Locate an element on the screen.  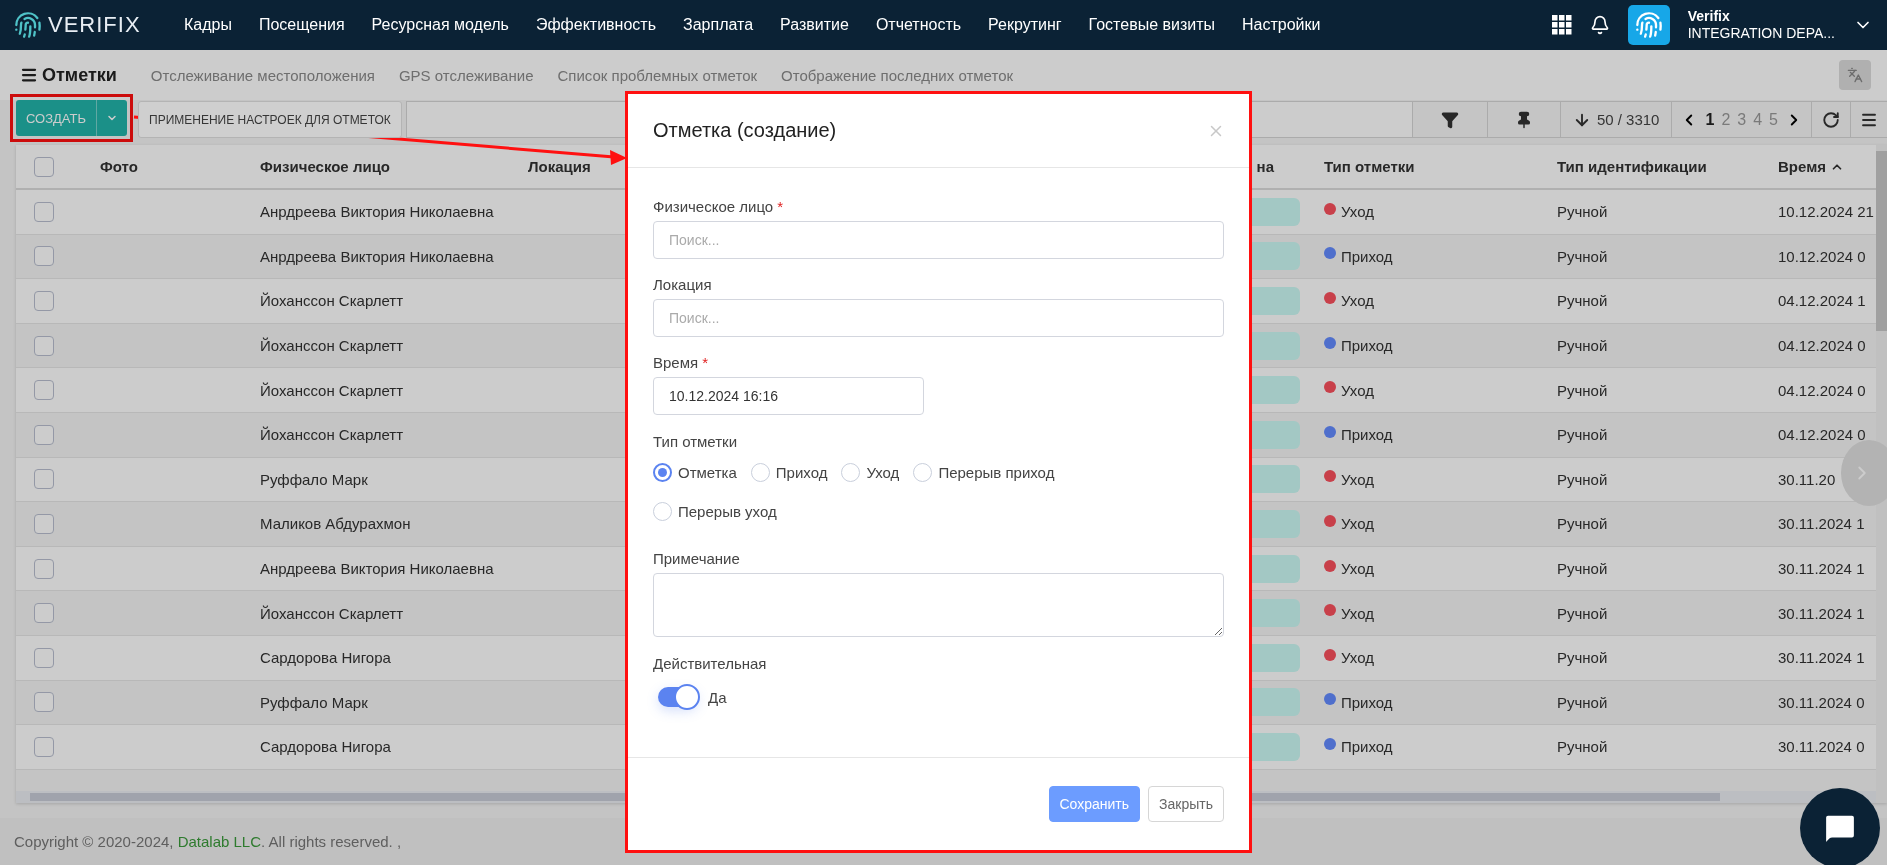
brand-name: VERIFIX is located at coordinates (94, 25).